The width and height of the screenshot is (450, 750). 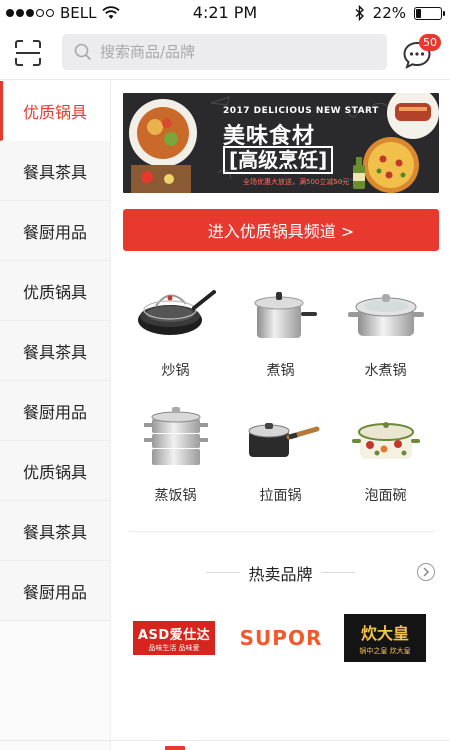 I want to click on product-item: 拉面锅, so click(x=280, y=453).